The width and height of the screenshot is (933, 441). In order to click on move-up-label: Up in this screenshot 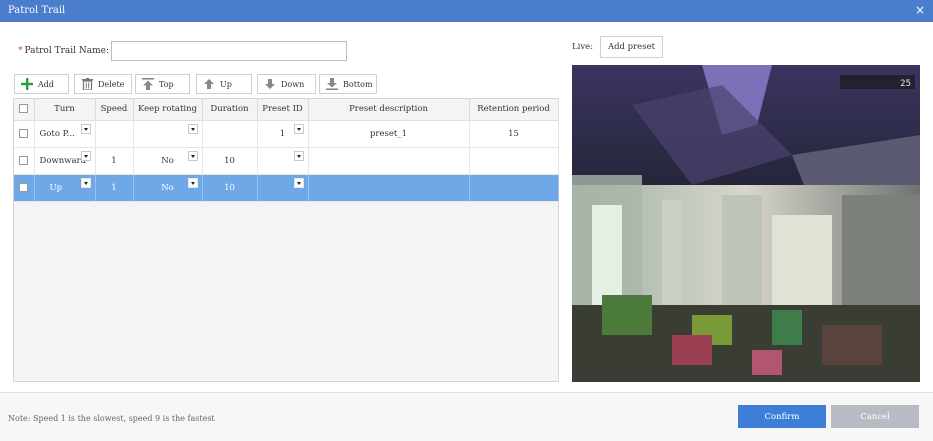, I will do `click(226, 84)`.